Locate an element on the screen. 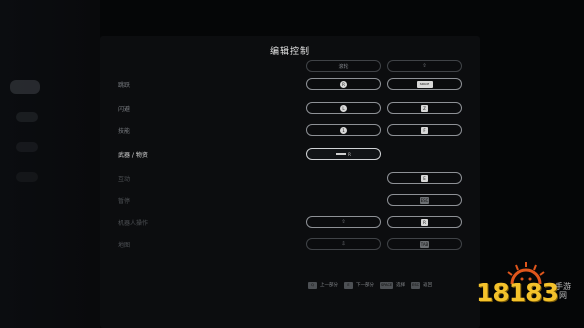 This screenshot has width=584, height=328. gamepad-button-icon: L is located at coordinates (343, 108).